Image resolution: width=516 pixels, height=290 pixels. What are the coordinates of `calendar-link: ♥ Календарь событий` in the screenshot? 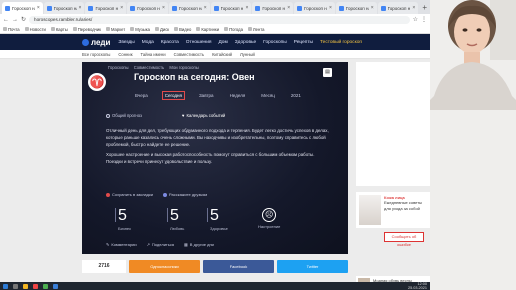 It's located at (203, 115).